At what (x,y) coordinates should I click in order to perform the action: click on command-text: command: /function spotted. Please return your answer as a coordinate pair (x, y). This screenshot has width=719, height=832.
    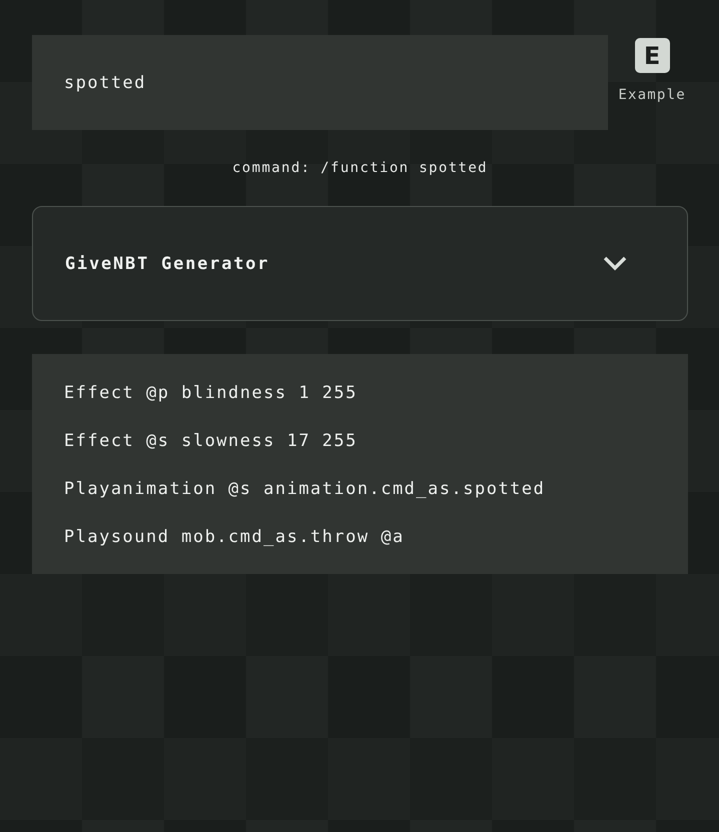
    Looking at the image, I should click on (360, 168).